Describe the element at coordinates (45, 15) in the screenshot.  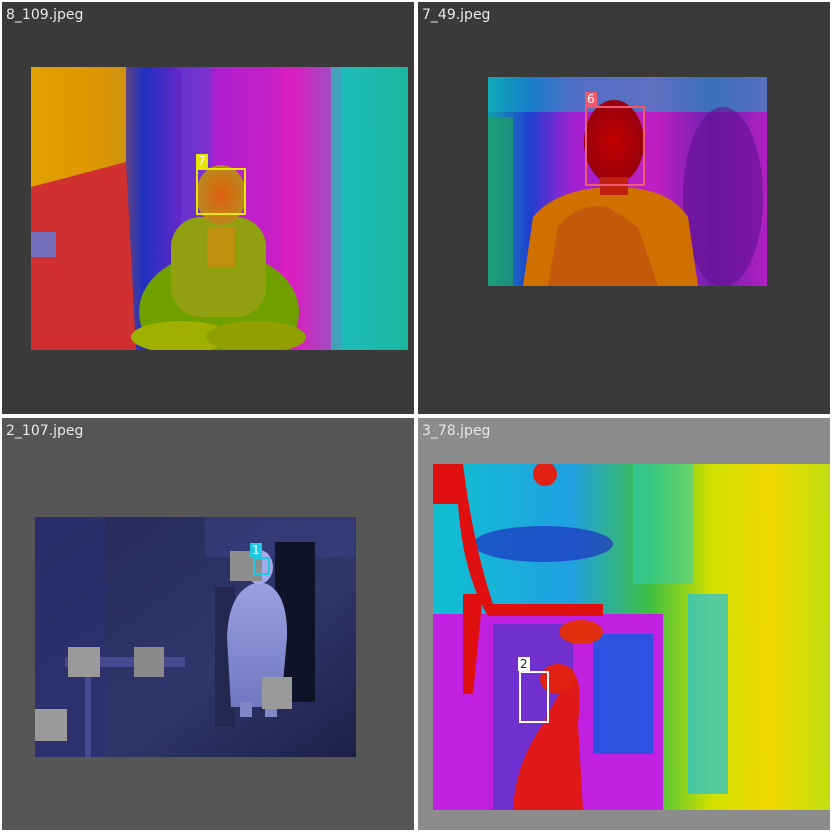
I see `image-filename: 8_109.jpeg` at that location.